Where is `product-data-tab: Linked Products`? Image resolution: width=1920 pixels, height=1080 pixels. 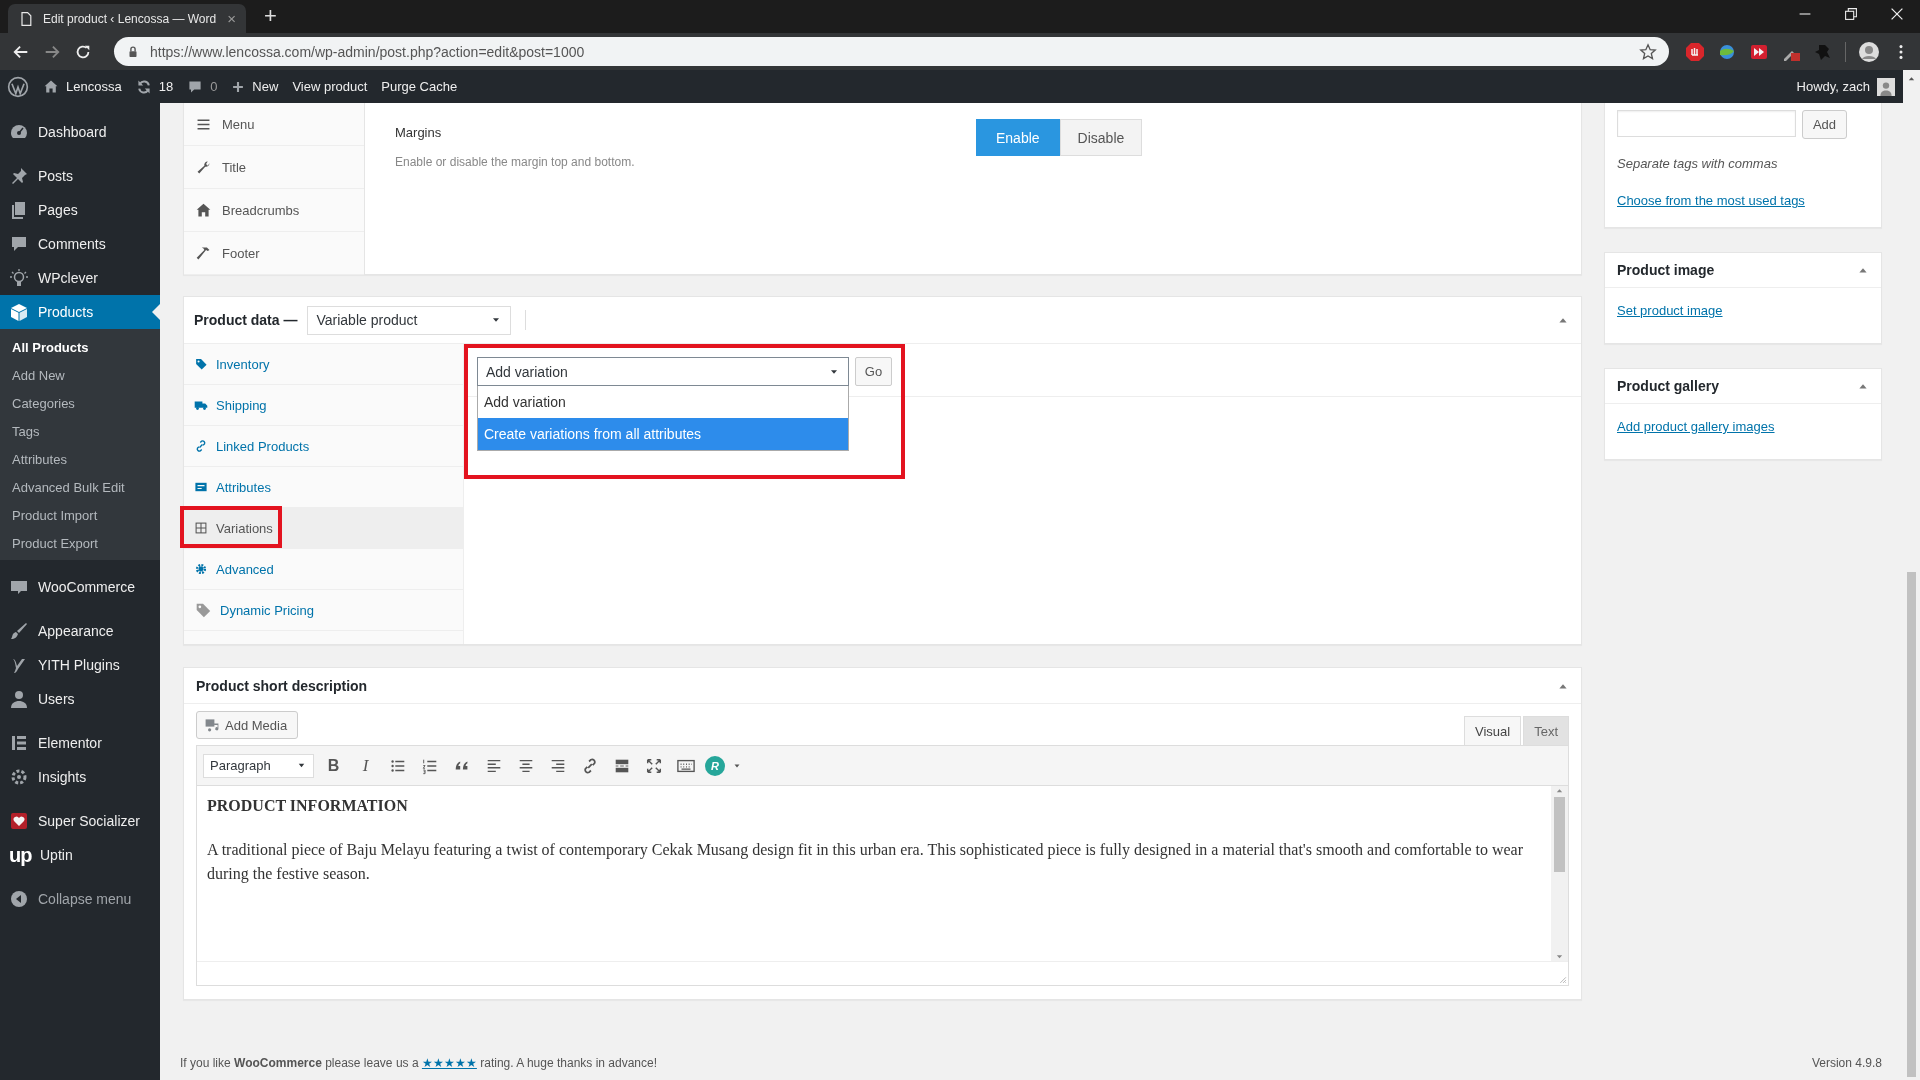
product-data-tab: Linked Products is located at coordinates (323, 446).